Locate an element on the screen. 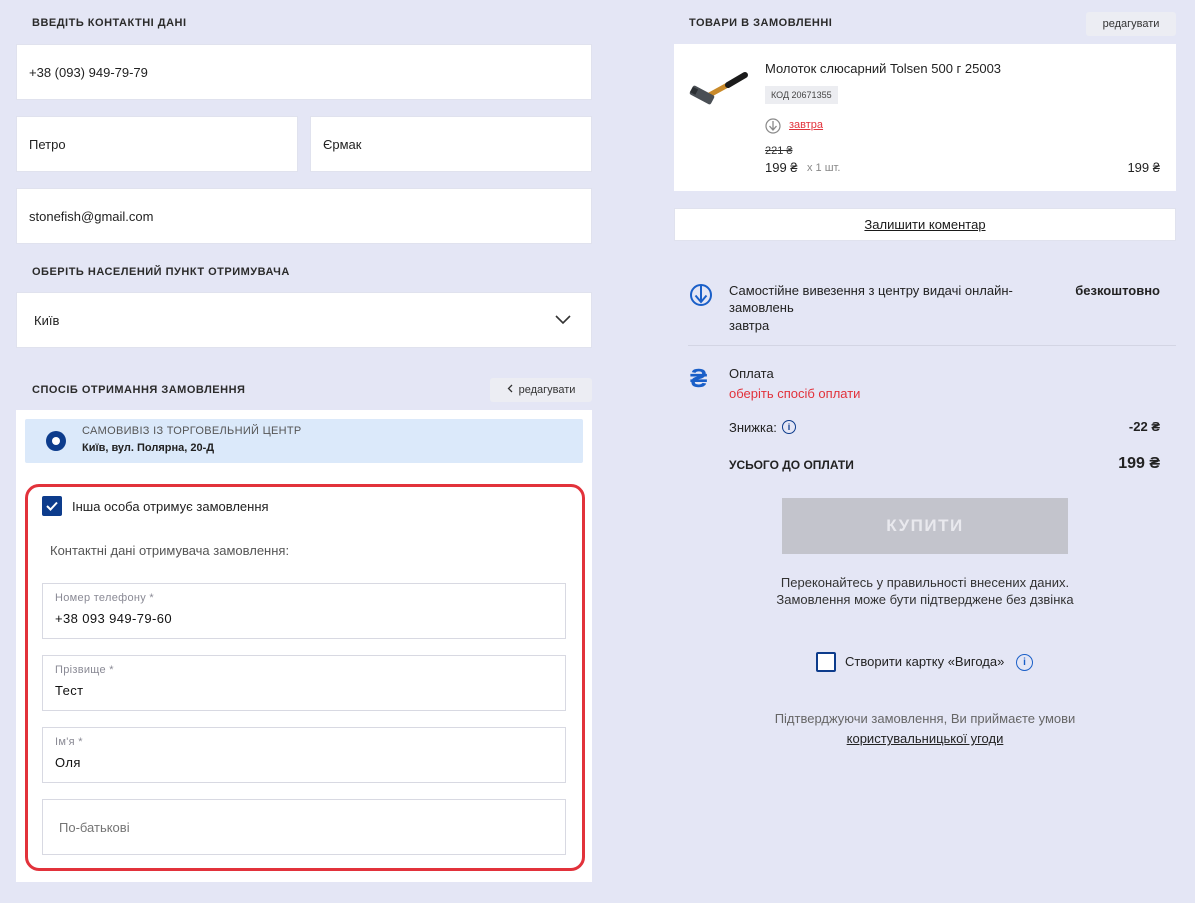 Image resolution: width=1195 pixels, height=903 pixels. other-recipient-checkbox is located at coordinates (52, 506).